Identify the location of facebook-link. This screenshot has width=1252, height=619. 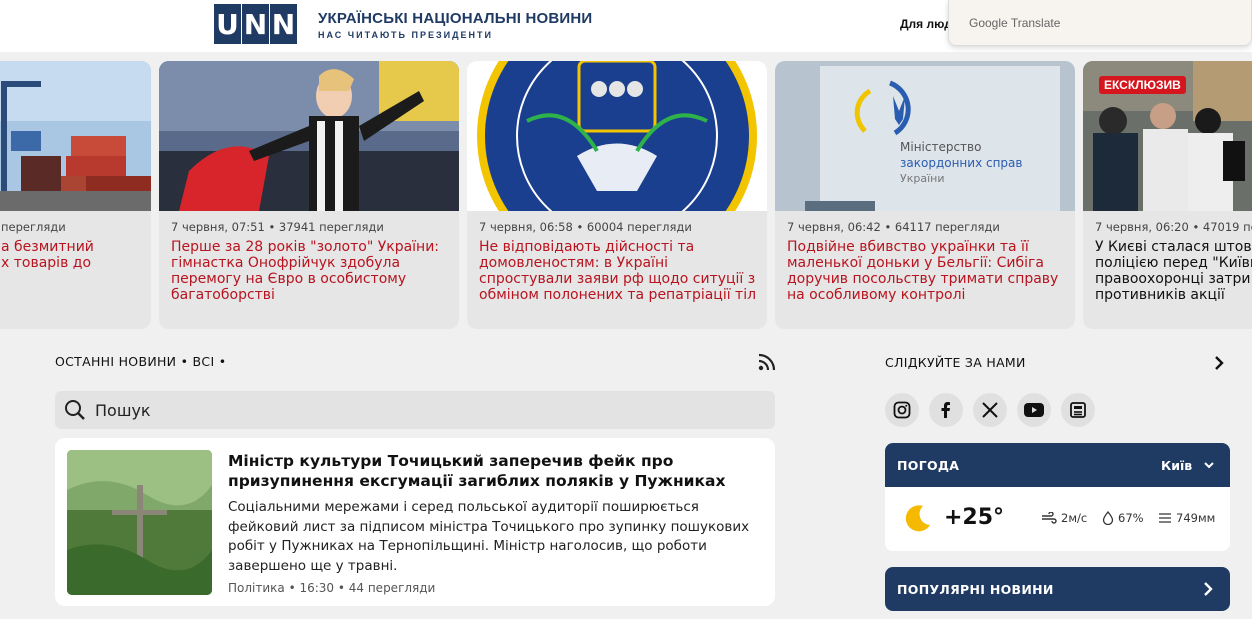
(946, 410).